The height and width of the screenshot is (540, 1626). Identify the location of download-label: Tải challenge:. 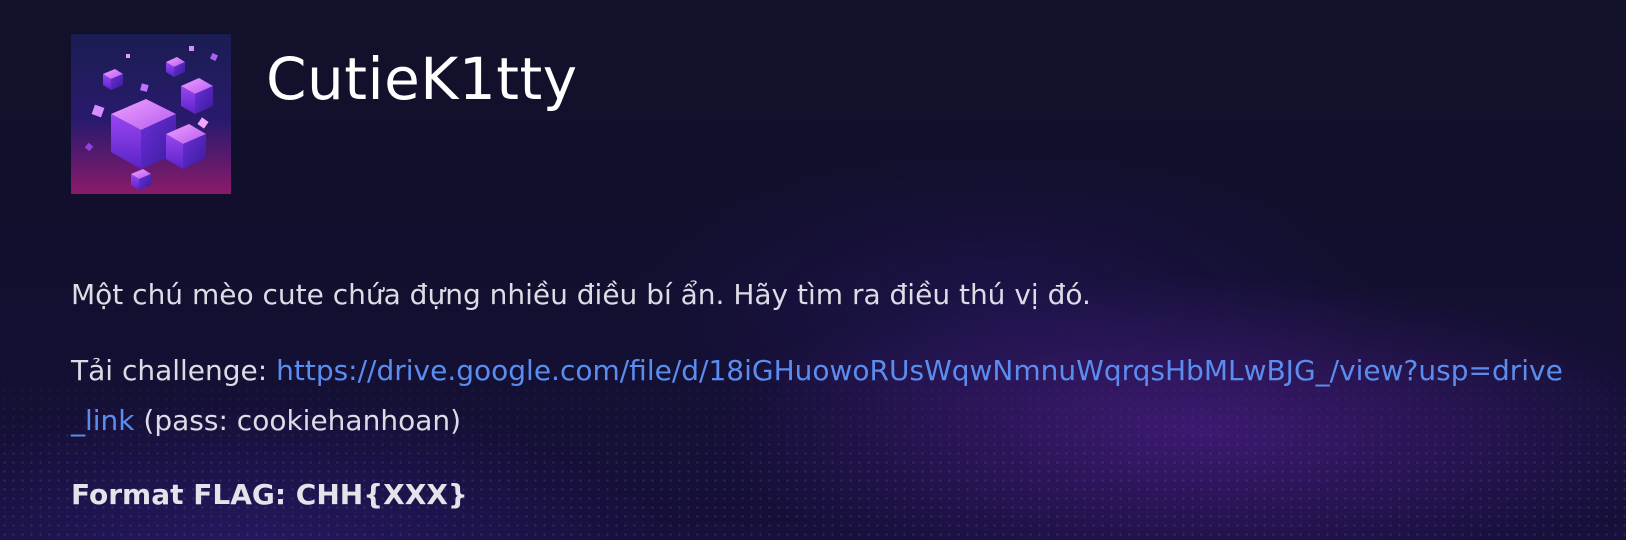
(174, 370).